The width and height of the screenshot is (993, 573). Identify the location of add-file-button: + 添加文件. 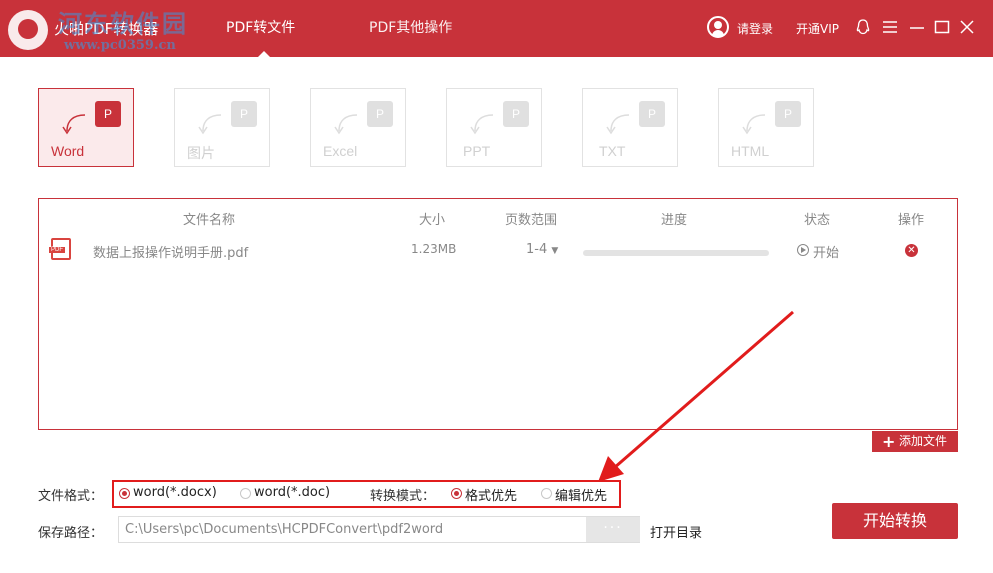
(915, 441).